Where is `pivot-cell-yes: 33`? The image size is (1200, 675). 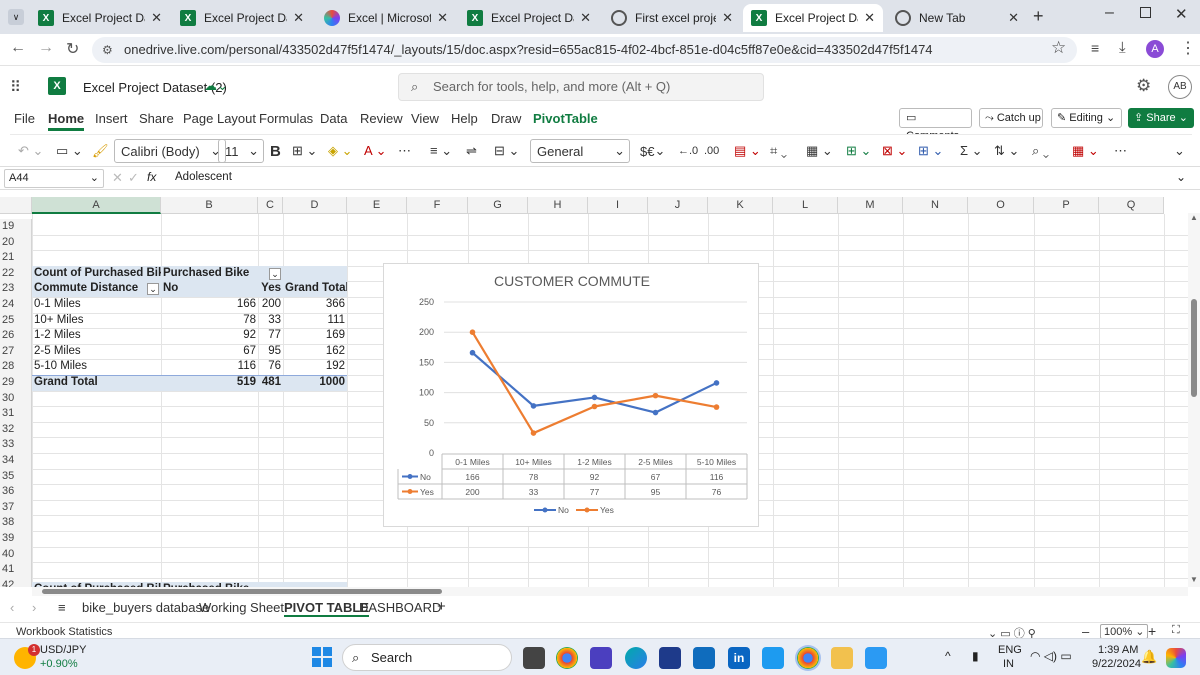 pivot-cell-yes: 33 is located at coordinates (270, 321).